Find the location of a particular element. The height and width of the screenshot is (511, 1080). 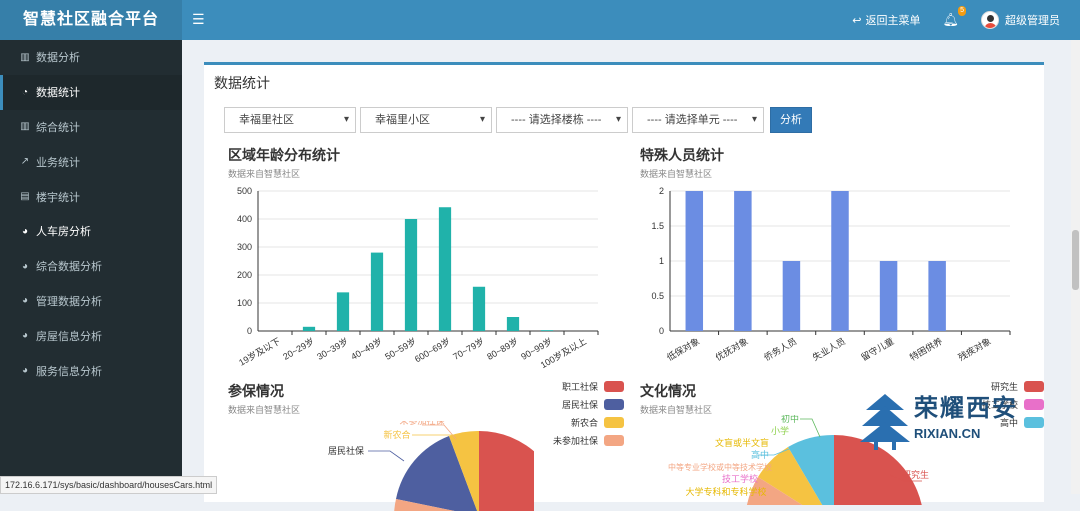

pie-label-new-rural: 新农合 is located at coordinates (396, 434).